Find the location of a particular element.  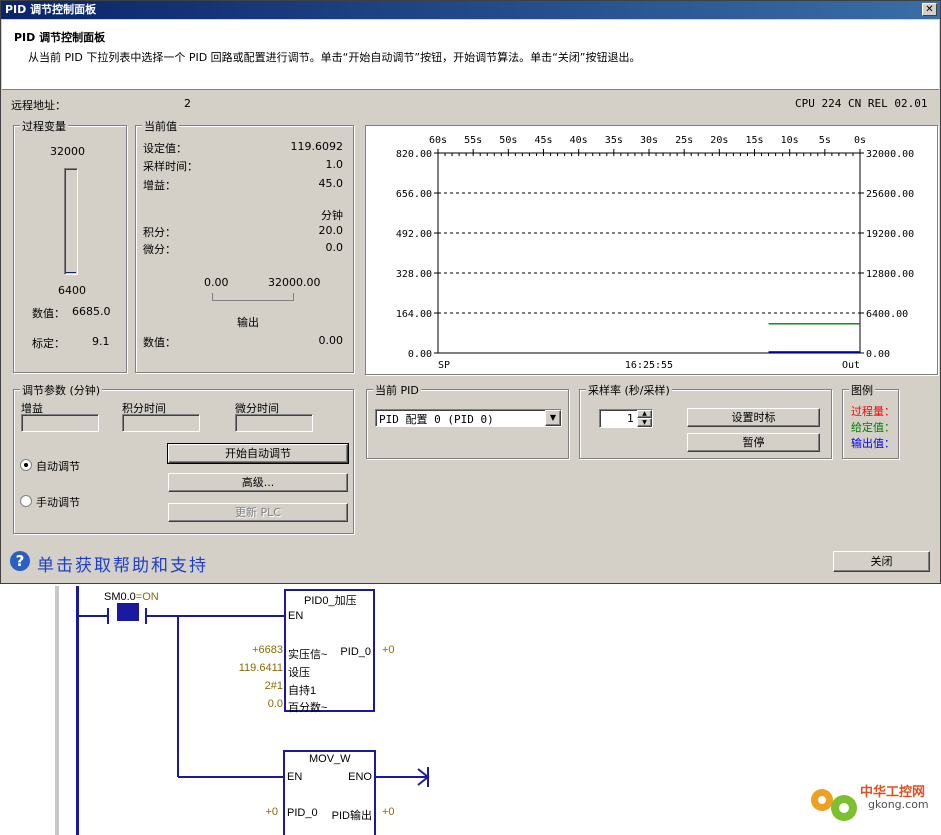

auto-tune-radio is located at coordinates (26, 465).